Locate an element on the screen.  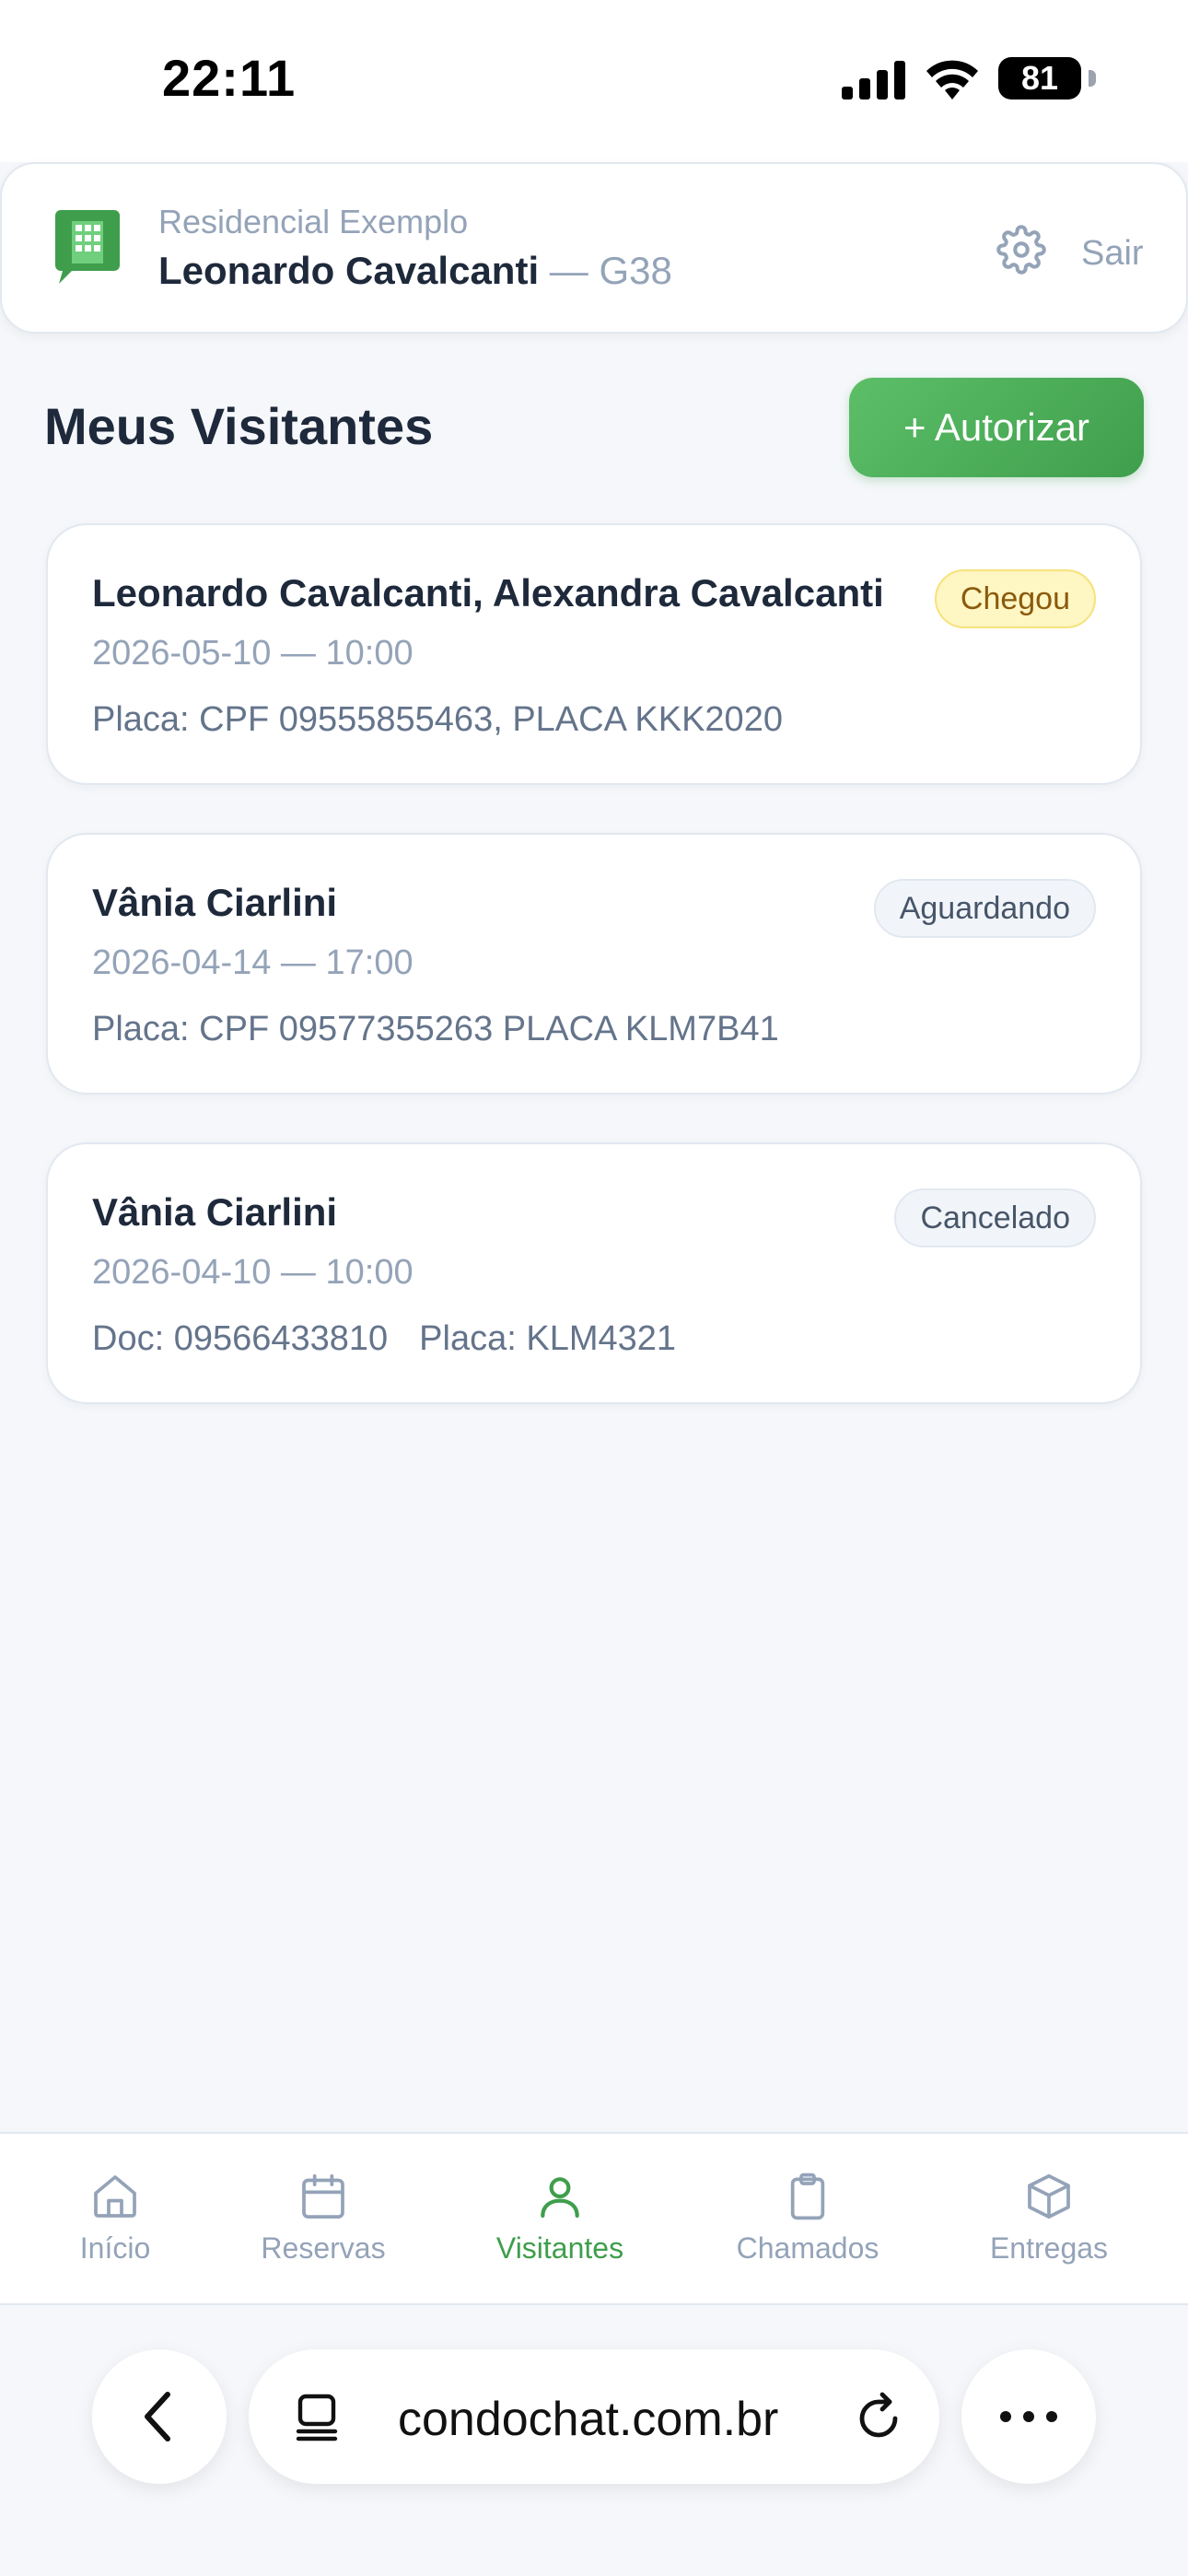
nav-item-chamados: Chamados is located at coordinates (807, 2221).